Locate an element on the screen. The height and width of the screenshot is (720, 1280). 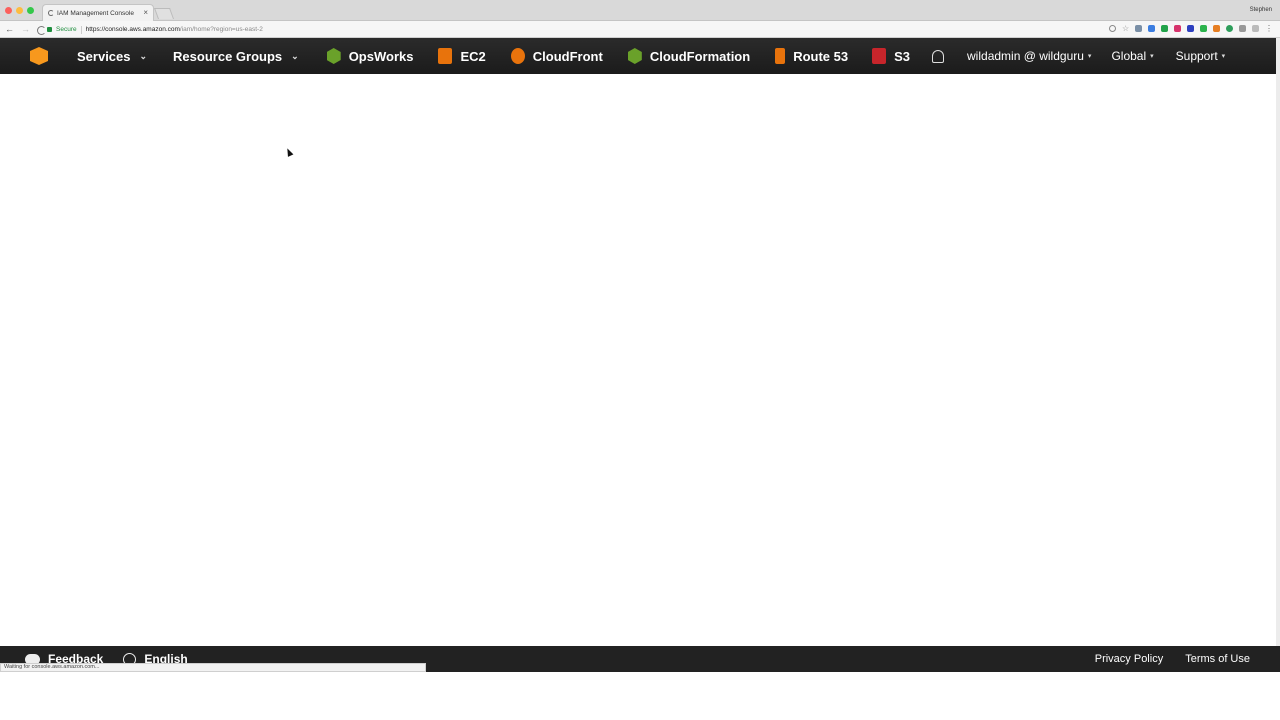
notifications-button is located at coordinates (938, 56).